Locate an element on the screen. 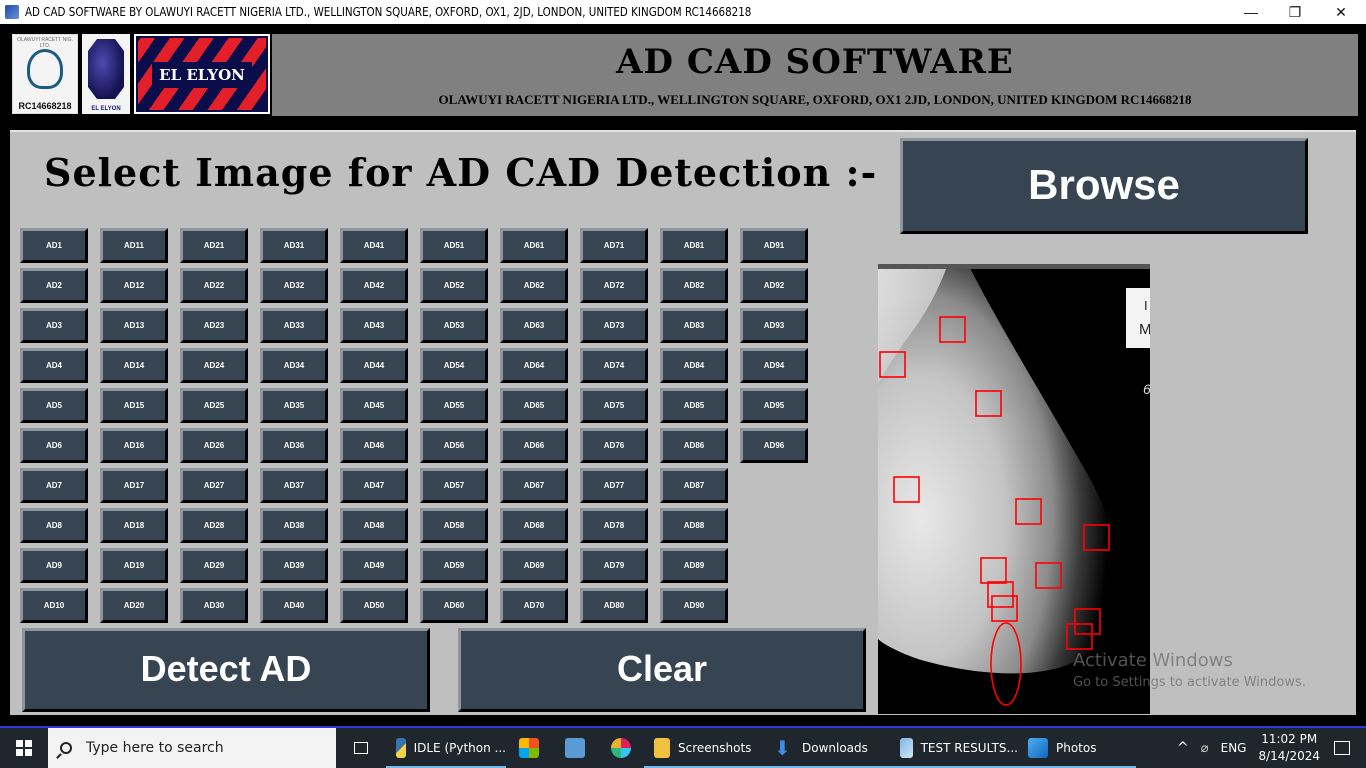 Image resolution: width=1366 pixels, height=768 pixels. image-button-ad8: AD8 is located at coordinates (54, 525).